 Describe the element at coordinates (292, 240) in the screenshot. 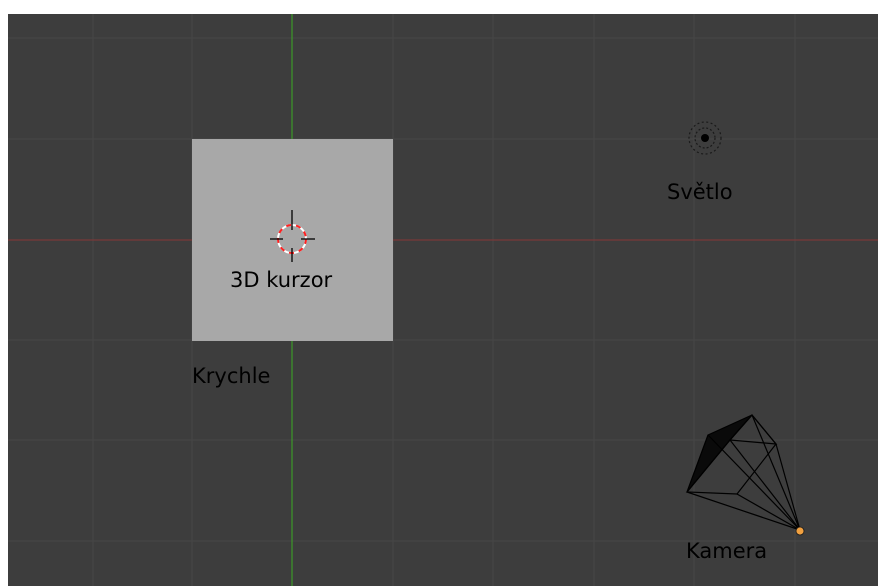

I see `cube-object` at that location.